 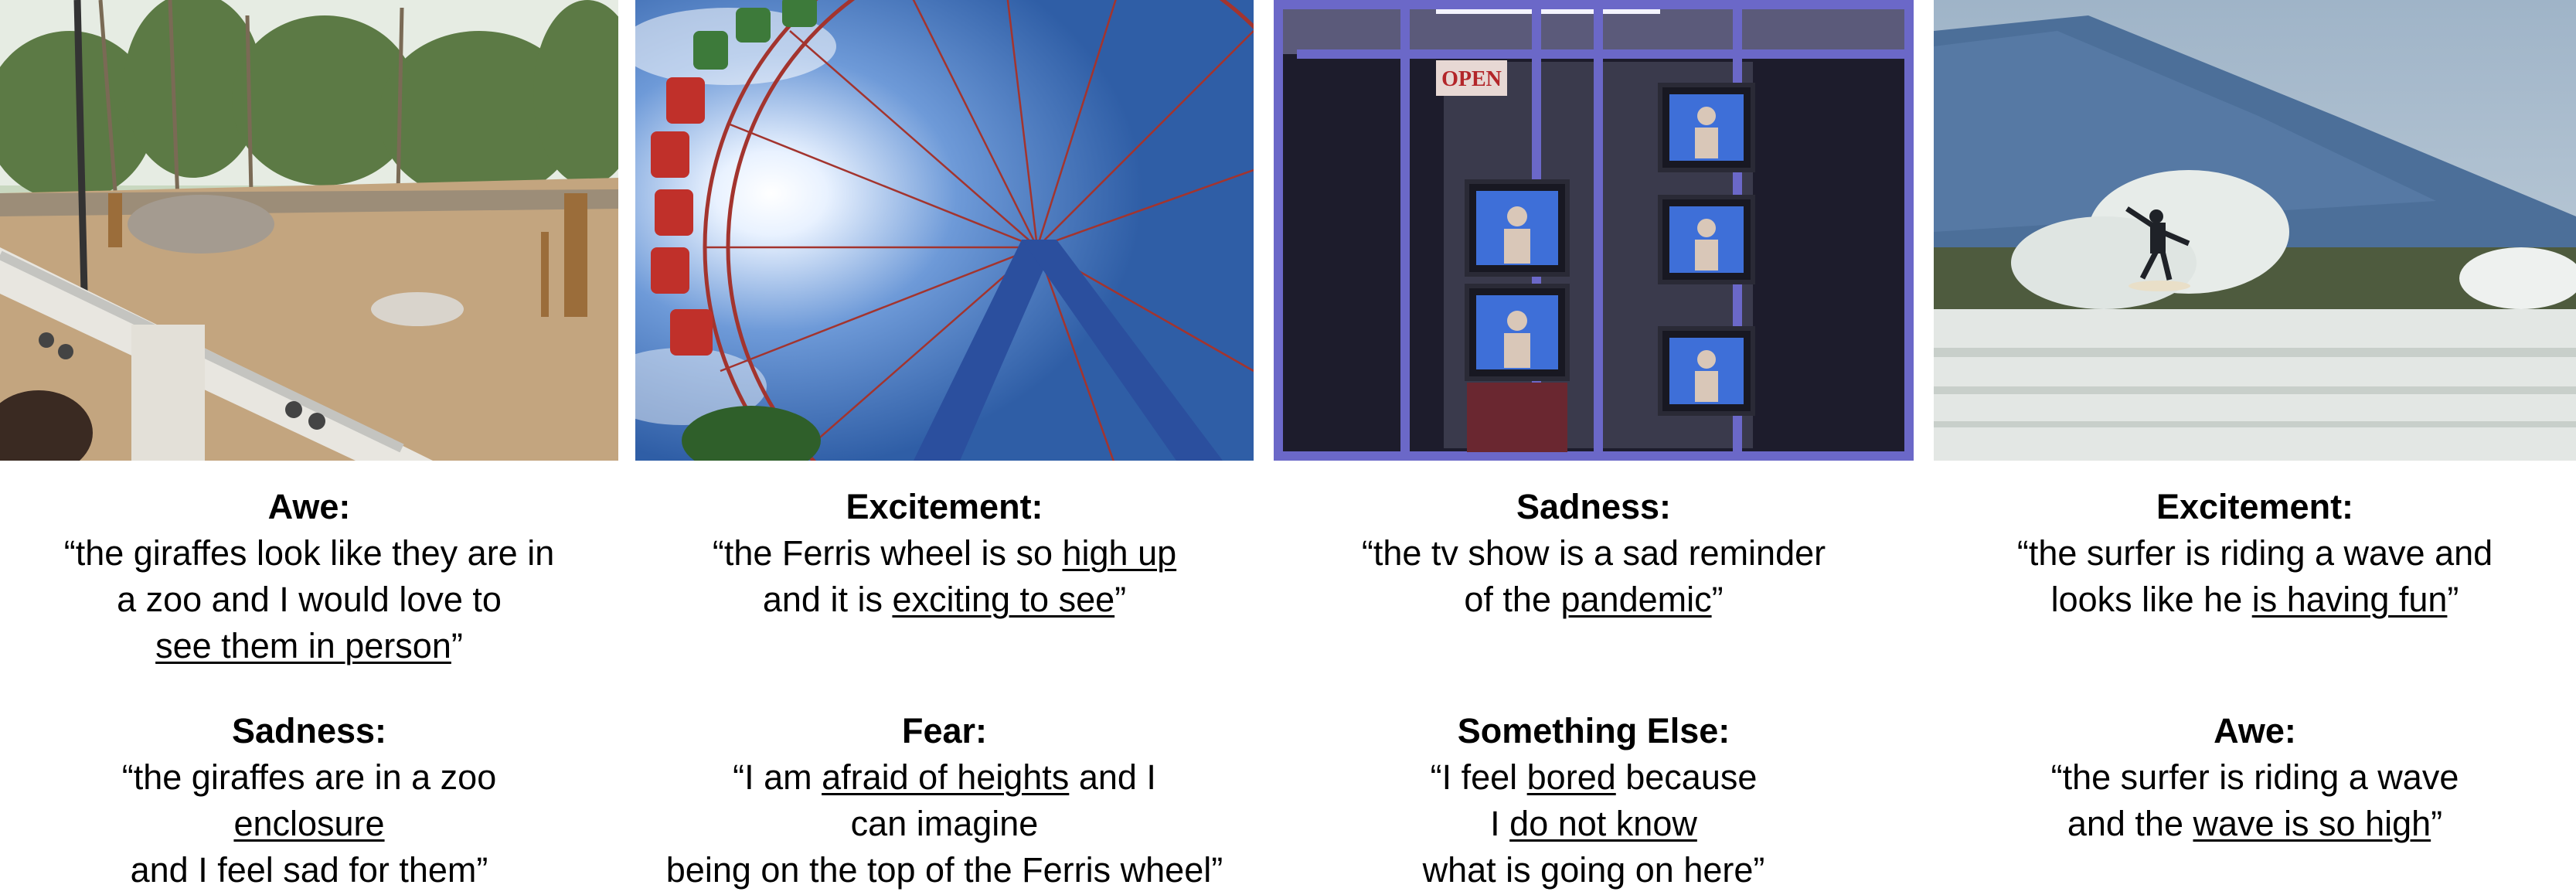 What do you see at coordinates (309, 777) in the screenshot?
I see `caption-line: “the giraffes are in a zoo` at bounding box center [309, 777].